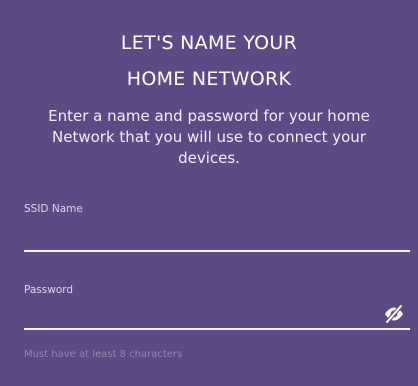 The width and height of the screenshot is (418, 386). What do you see at coordinates (49, 290) in the screenshot?
I see `password-label: Password` at bounding box center [49, 290].